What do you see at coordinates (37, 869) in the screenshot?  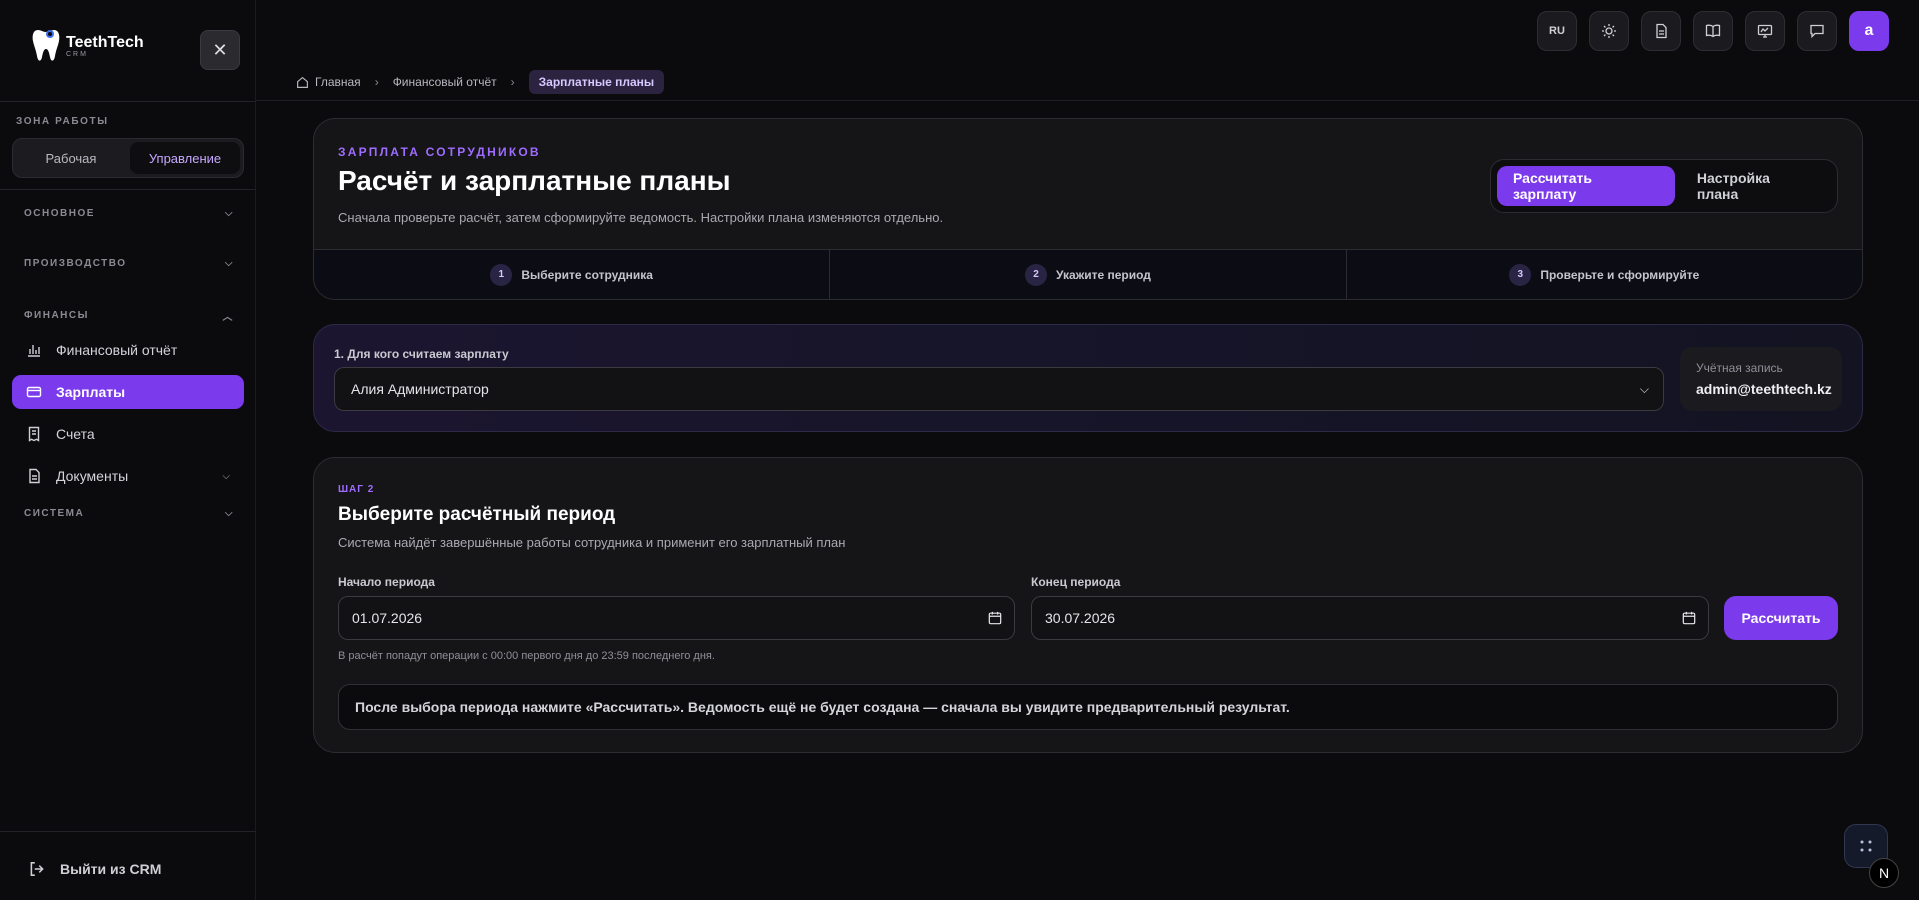 I see `logout-icon` at bounding box center [37, 869].